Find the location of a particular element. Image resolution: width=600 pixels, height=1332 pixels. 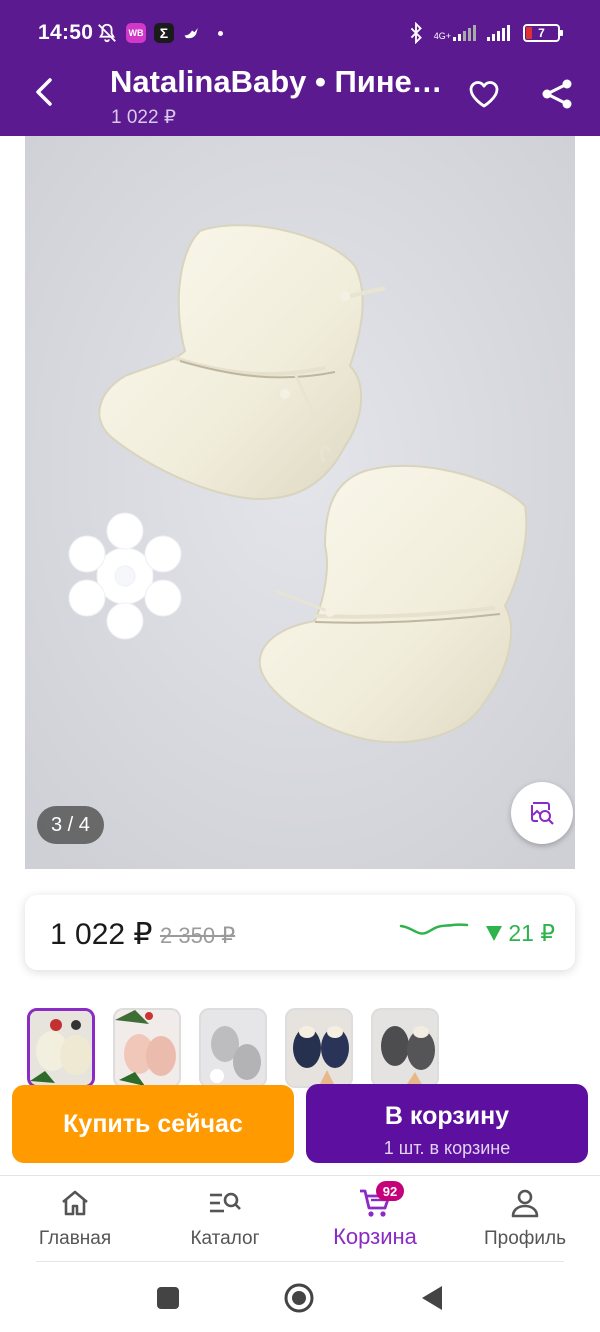

thumbnail-strip is located at coordinates (233, 1048).